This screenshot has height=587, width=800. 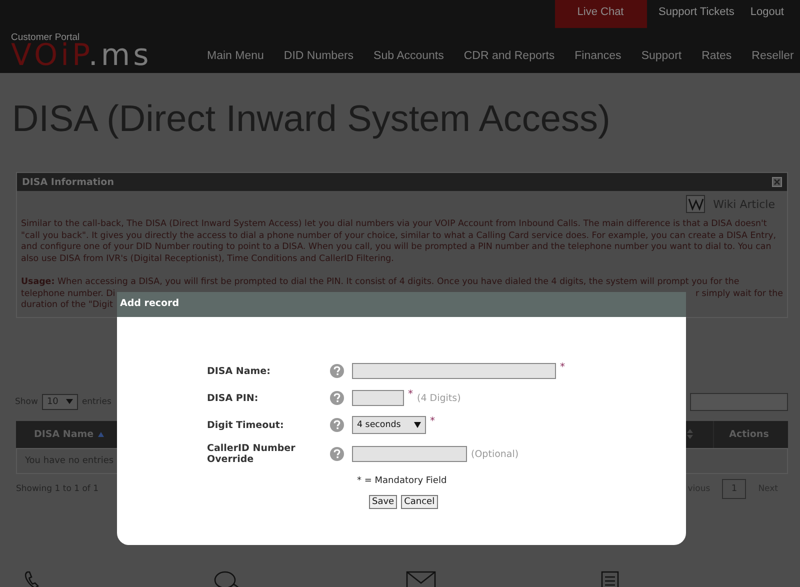 What do you see at coordinates (521, 481) in the screenshot?
I see `mandatory-legend: * = Mandatory Field` at bounding box center [521, 481].